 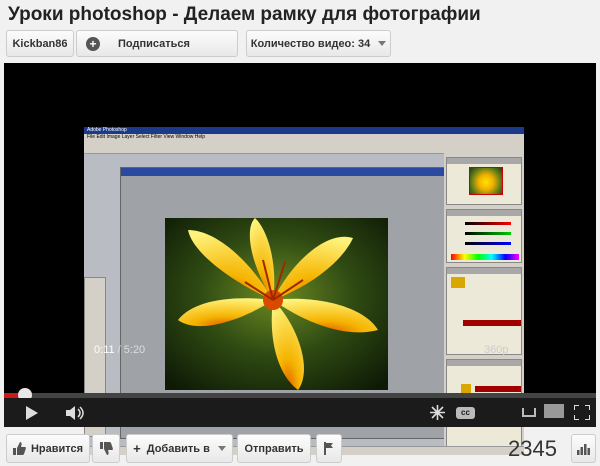 I want to click on subscribe-button: + Подписаться, so click(x=157, y=43).